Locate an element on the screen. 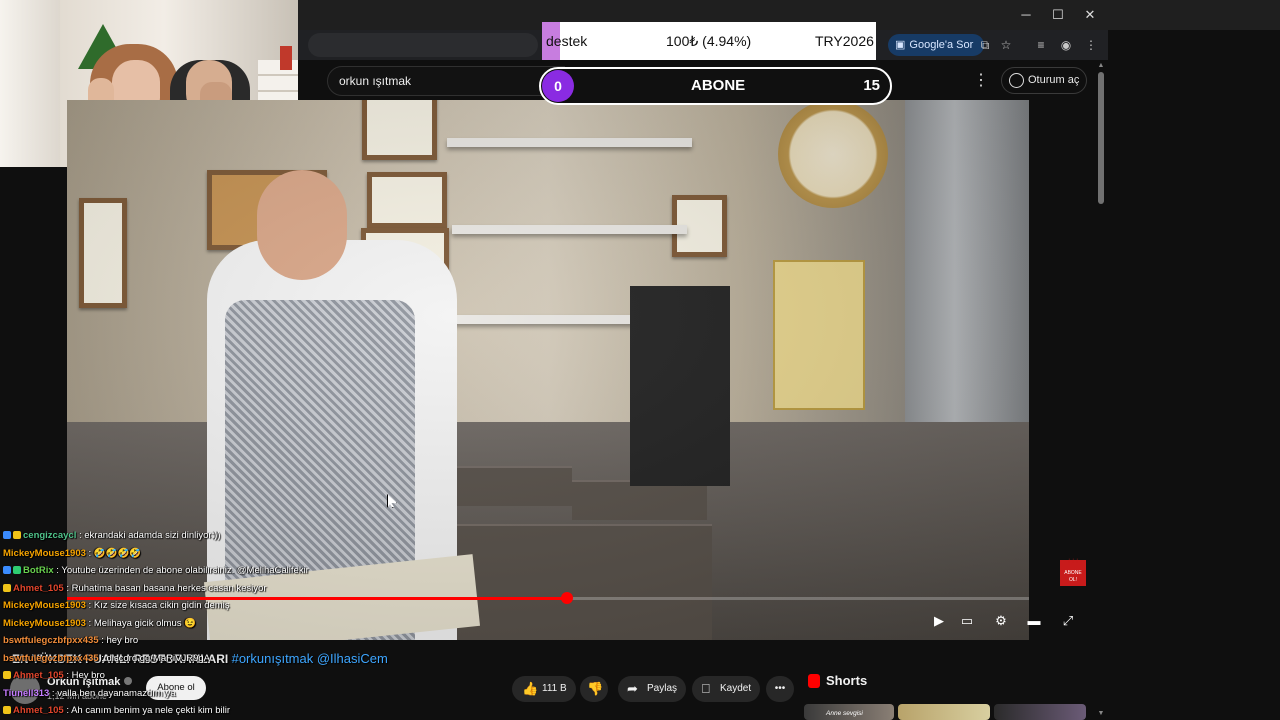  google-sor-button: ▣ Google'a Sor is located at coordinates (936, 45).